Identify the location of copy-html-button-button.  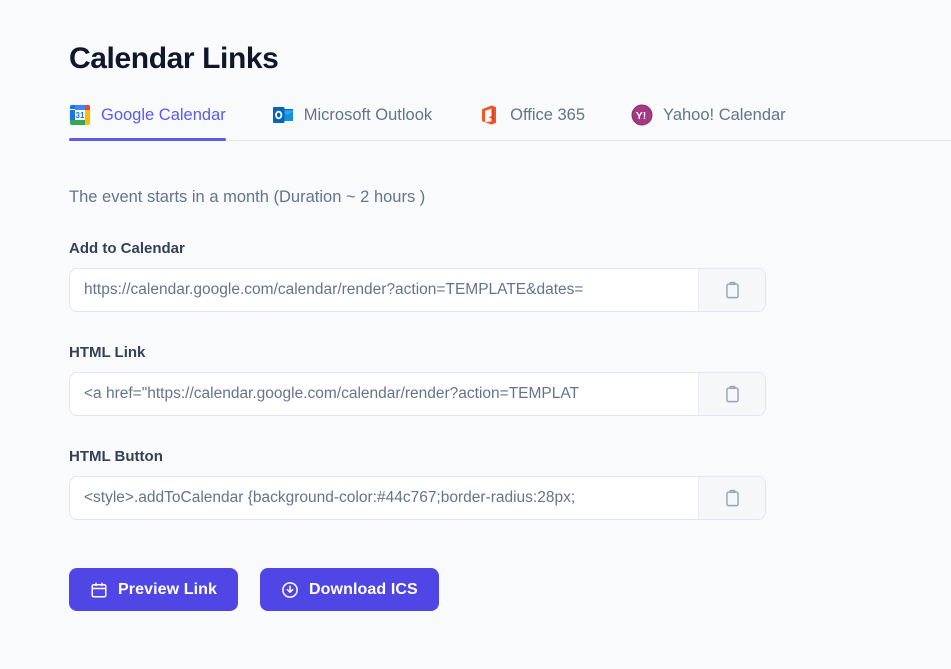
(731, 498).